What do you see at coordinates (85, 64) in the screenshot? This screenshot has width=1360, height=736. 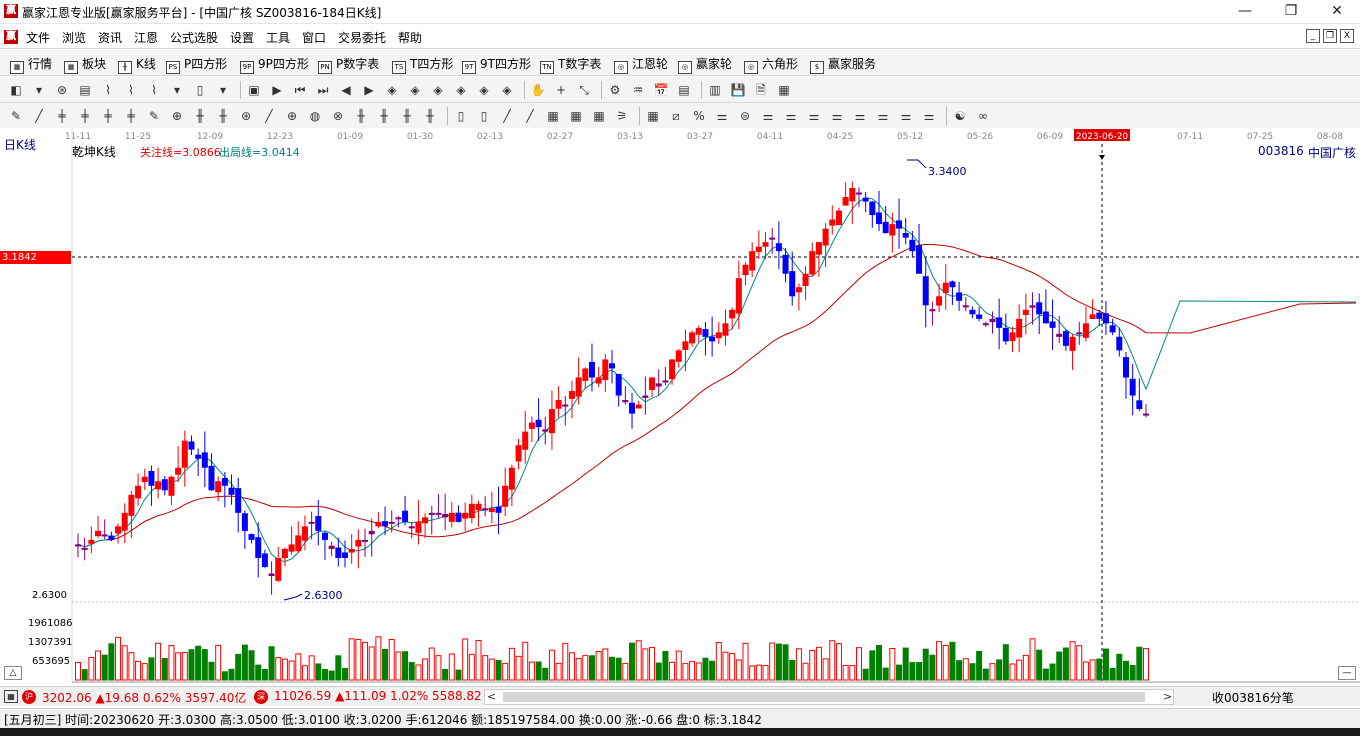 I see `nav-item-1: ▦ 板块` at bounding box center [85, 64].